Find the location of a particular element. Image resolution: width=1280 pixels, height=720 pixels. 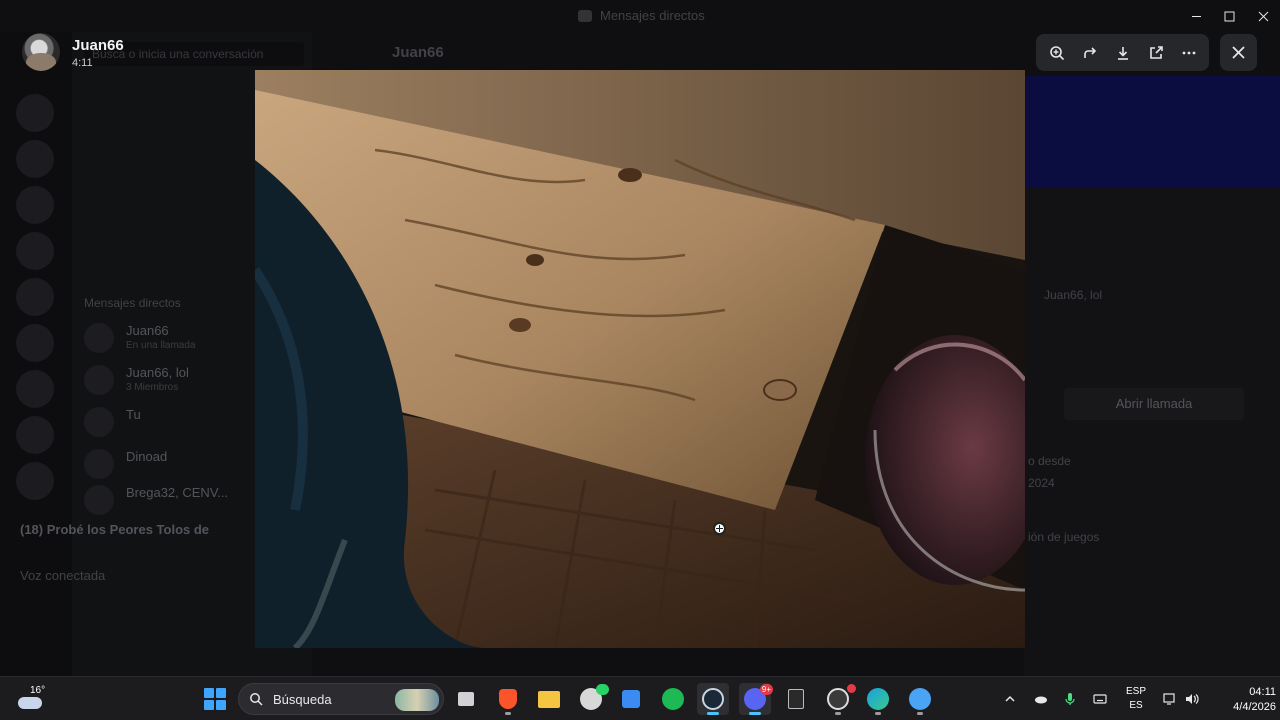

taskbar-app-obs is located at coordinates (839, 699).